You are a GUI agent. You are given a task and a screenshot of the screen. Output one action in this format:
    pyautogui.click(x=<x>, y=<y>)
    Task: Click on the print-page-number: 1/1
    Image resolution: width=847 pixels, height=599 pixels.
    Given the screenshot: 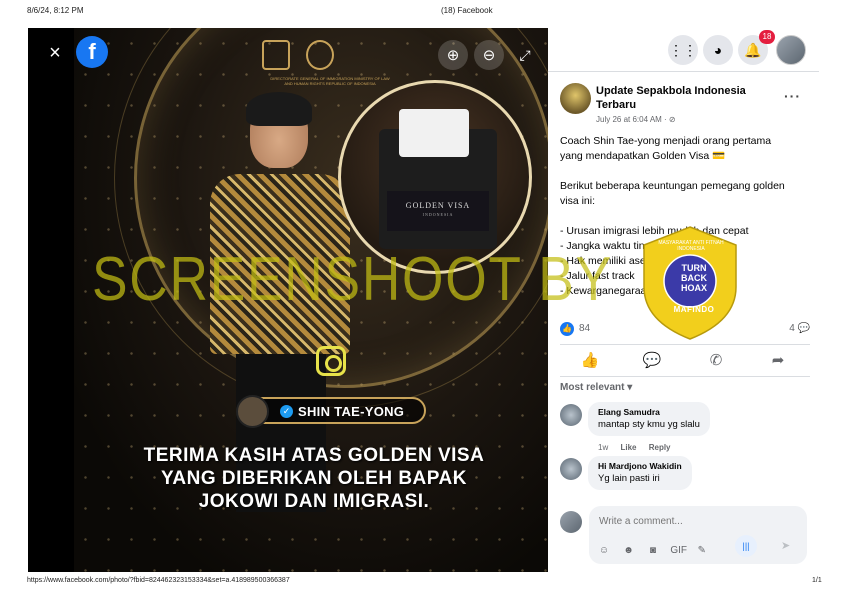 What is the action you would take?
    pyautogui.click(x=817, y=580)
    